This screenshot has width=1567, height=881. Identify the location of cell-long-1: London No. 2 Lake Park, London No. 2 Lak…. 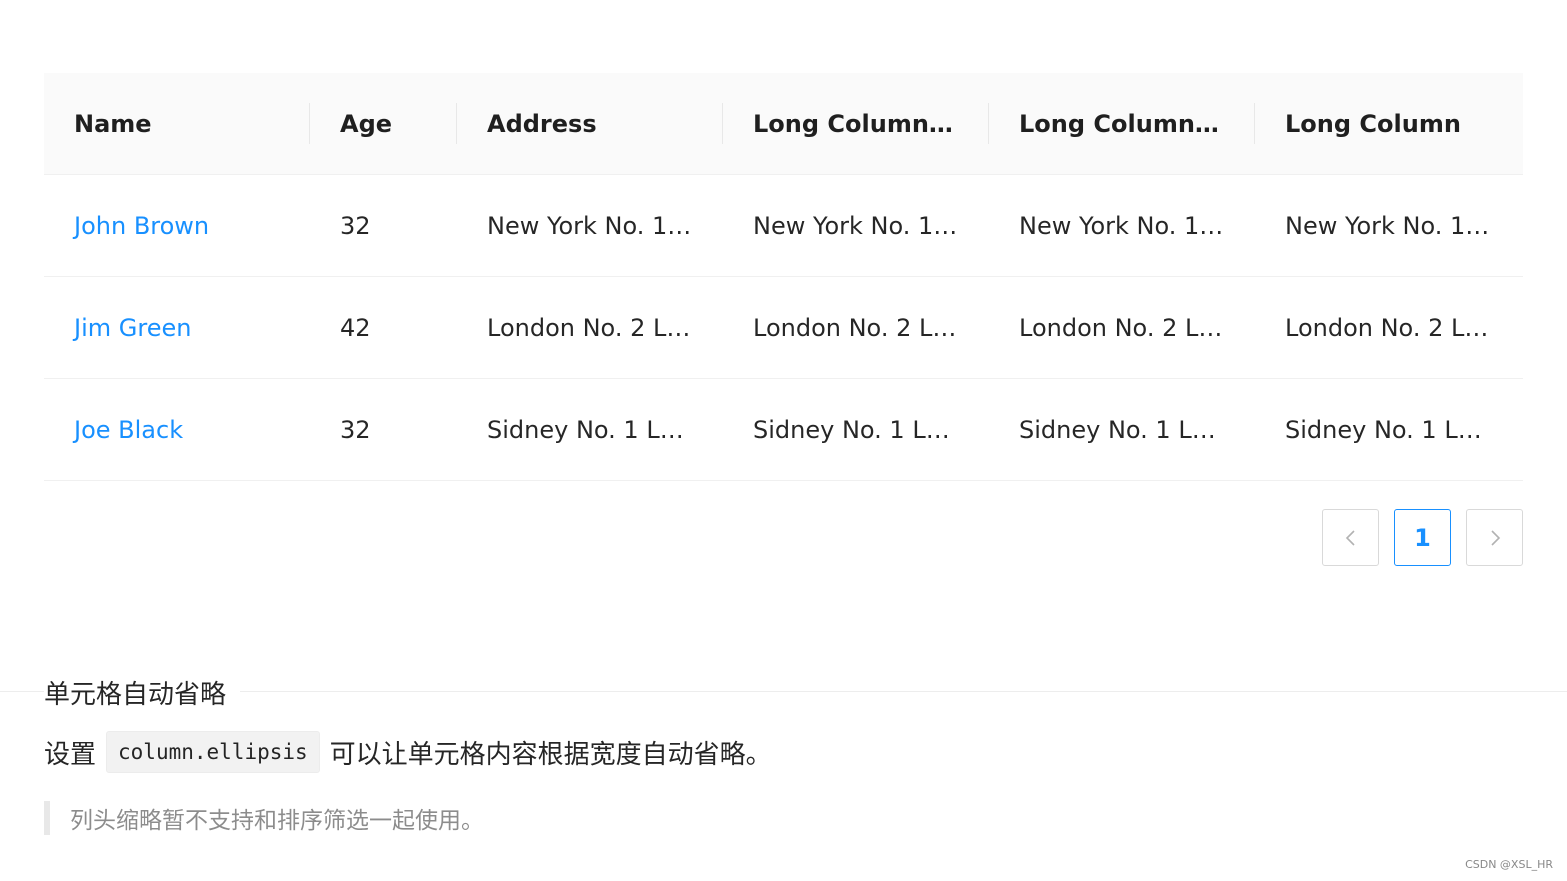
(856, 327).